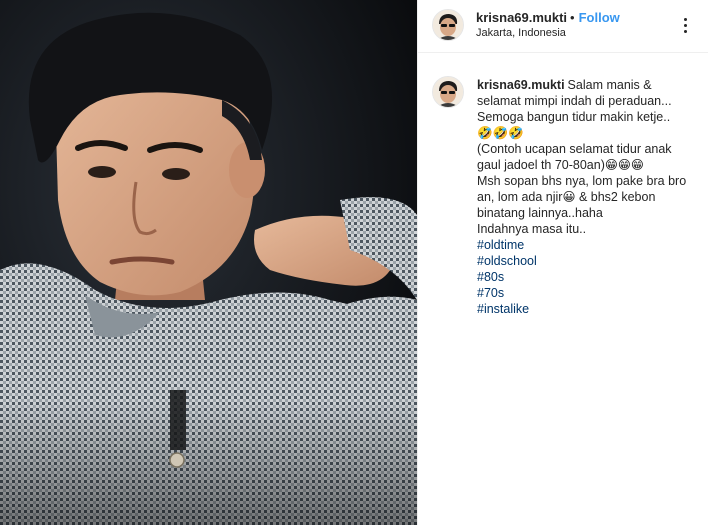 Image resolution: width=708 pixels, height=525 pixels. I want to click on caption-line: Indahnya masa itu.., so click(532, 229).